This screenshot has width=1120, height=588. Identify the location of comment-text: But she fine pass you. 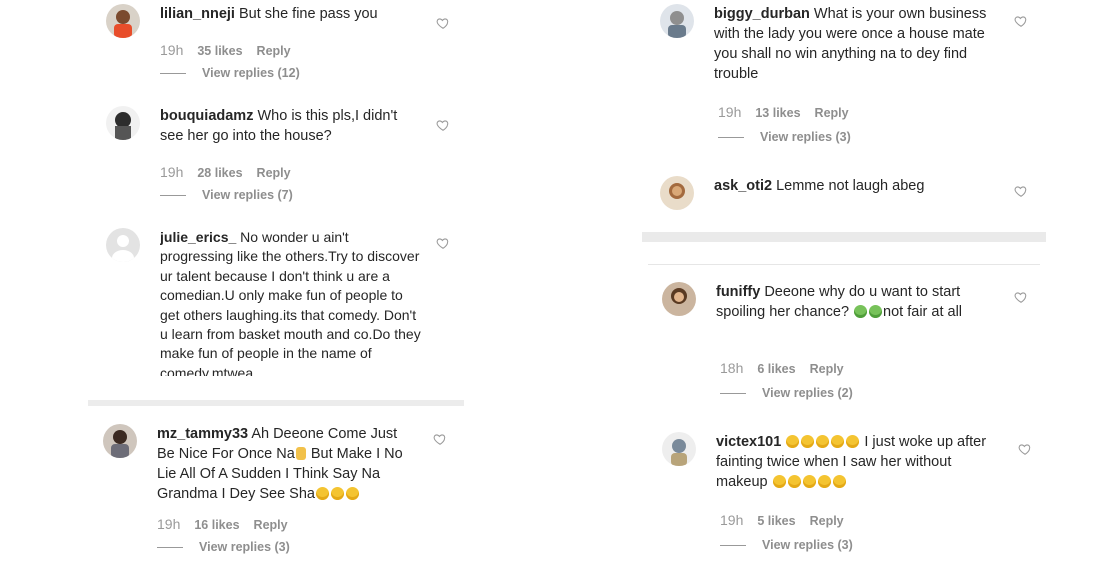
(308, 14).